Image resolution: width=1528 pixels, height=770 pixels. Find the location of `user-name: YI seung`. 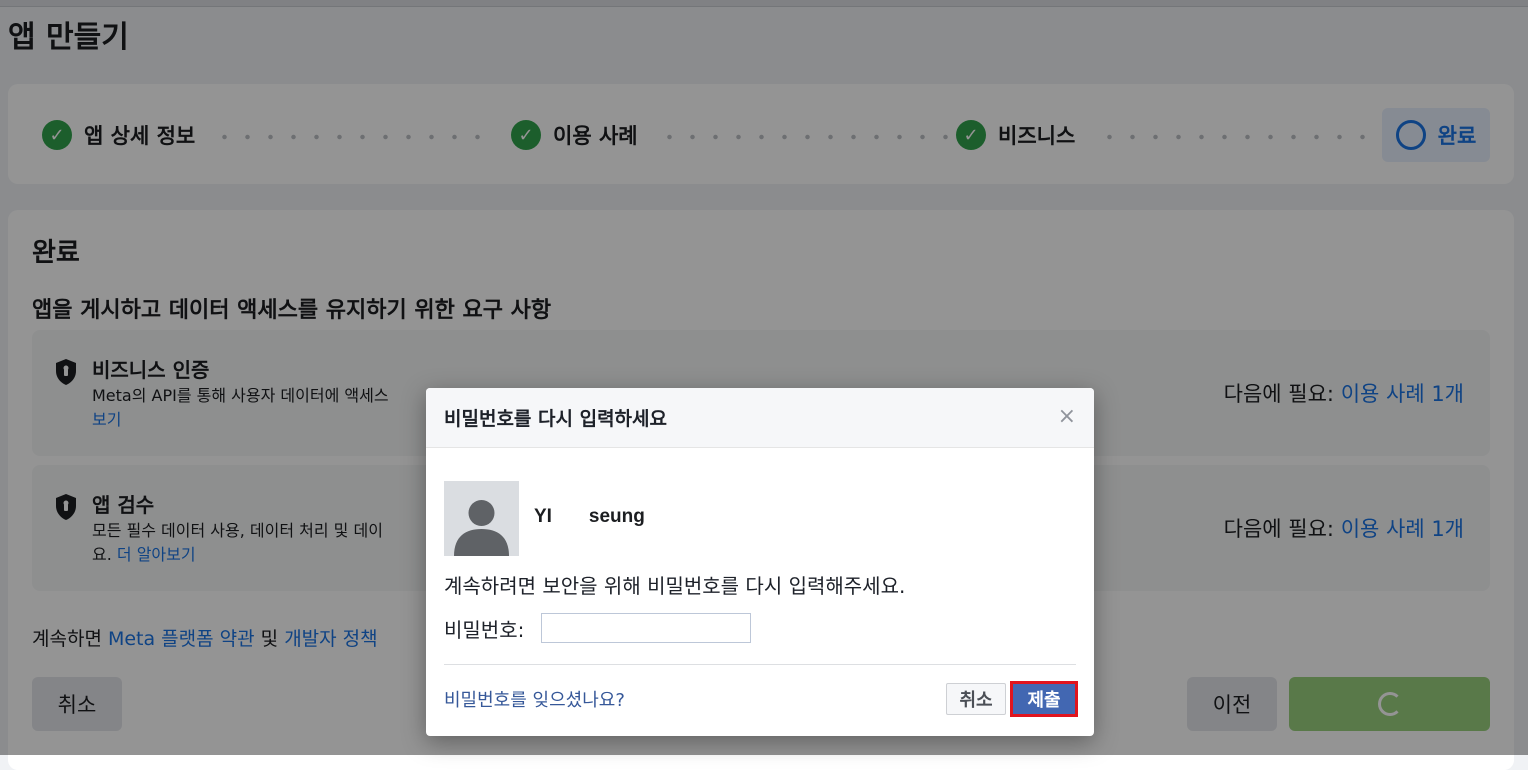

user-name: YI seung is located at coordinates (589, 516).